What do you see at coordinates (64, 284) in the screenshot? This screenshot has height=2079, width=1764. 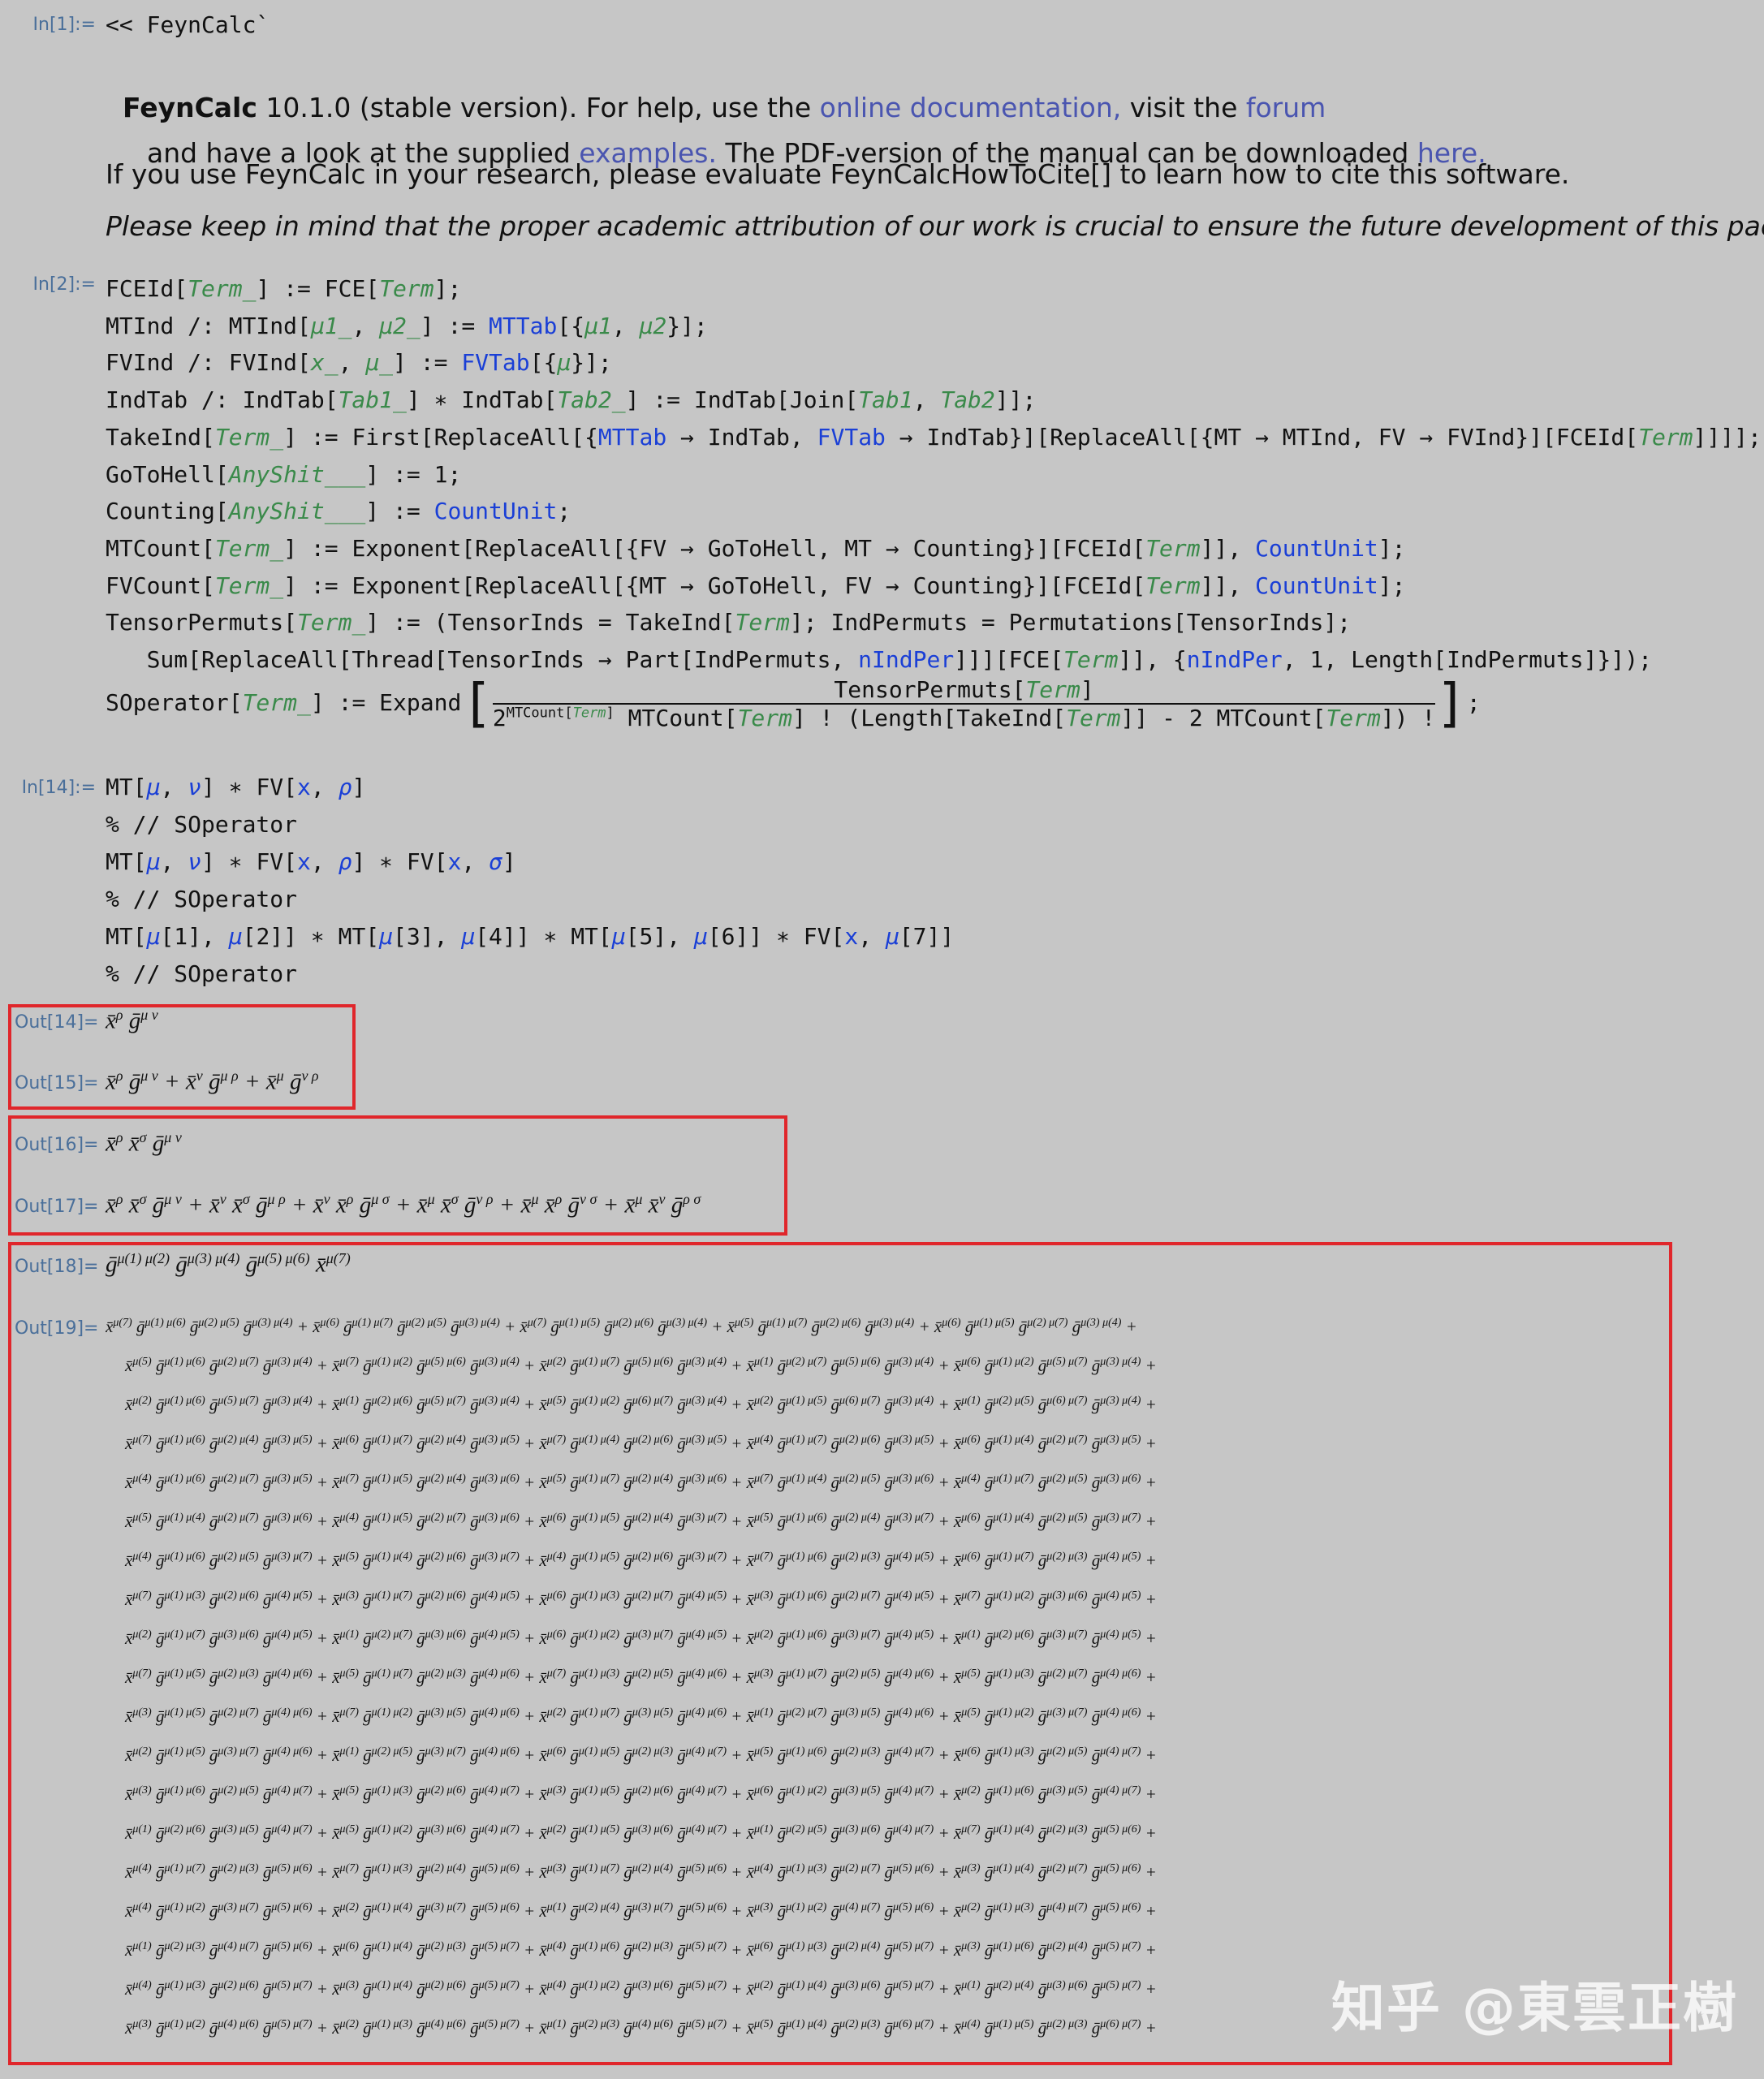 I see `cell-label-in2: In[2]:=` at bounding box center [64, 284].